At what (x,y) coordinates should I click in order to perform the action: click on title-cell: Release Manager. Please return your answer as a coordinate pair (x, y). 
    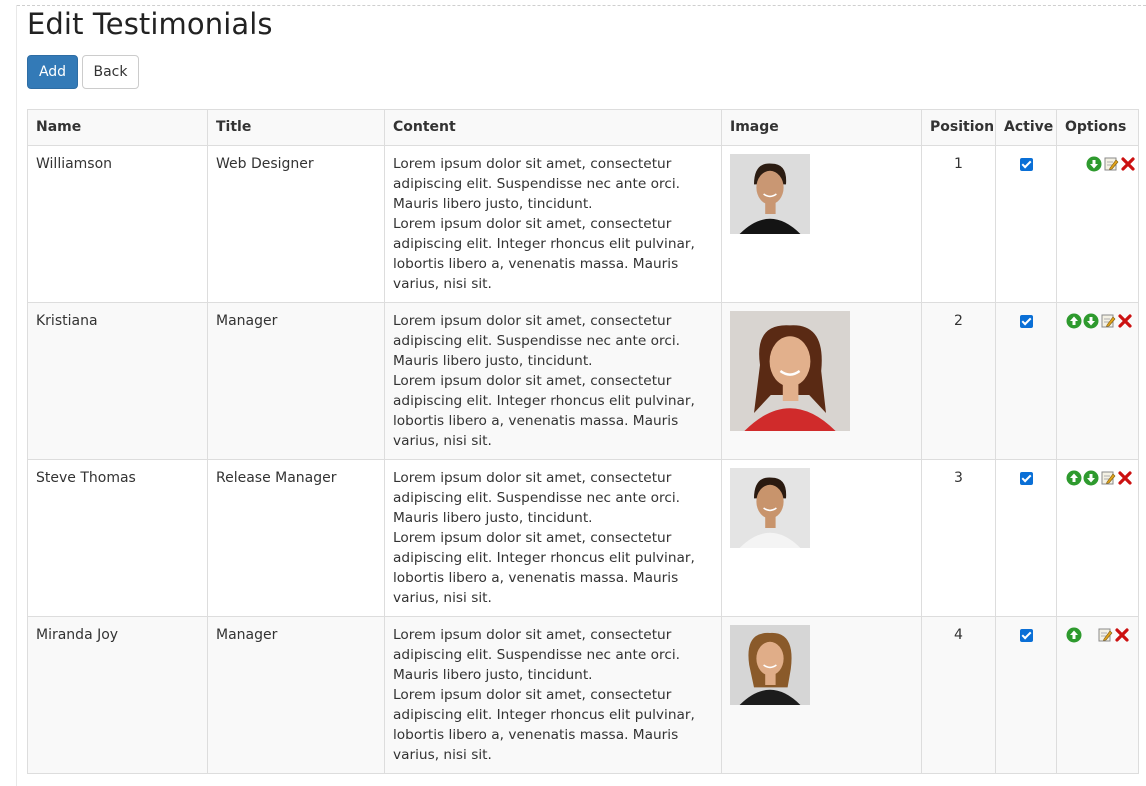
    Looking at the image, I should click on (296, 538).